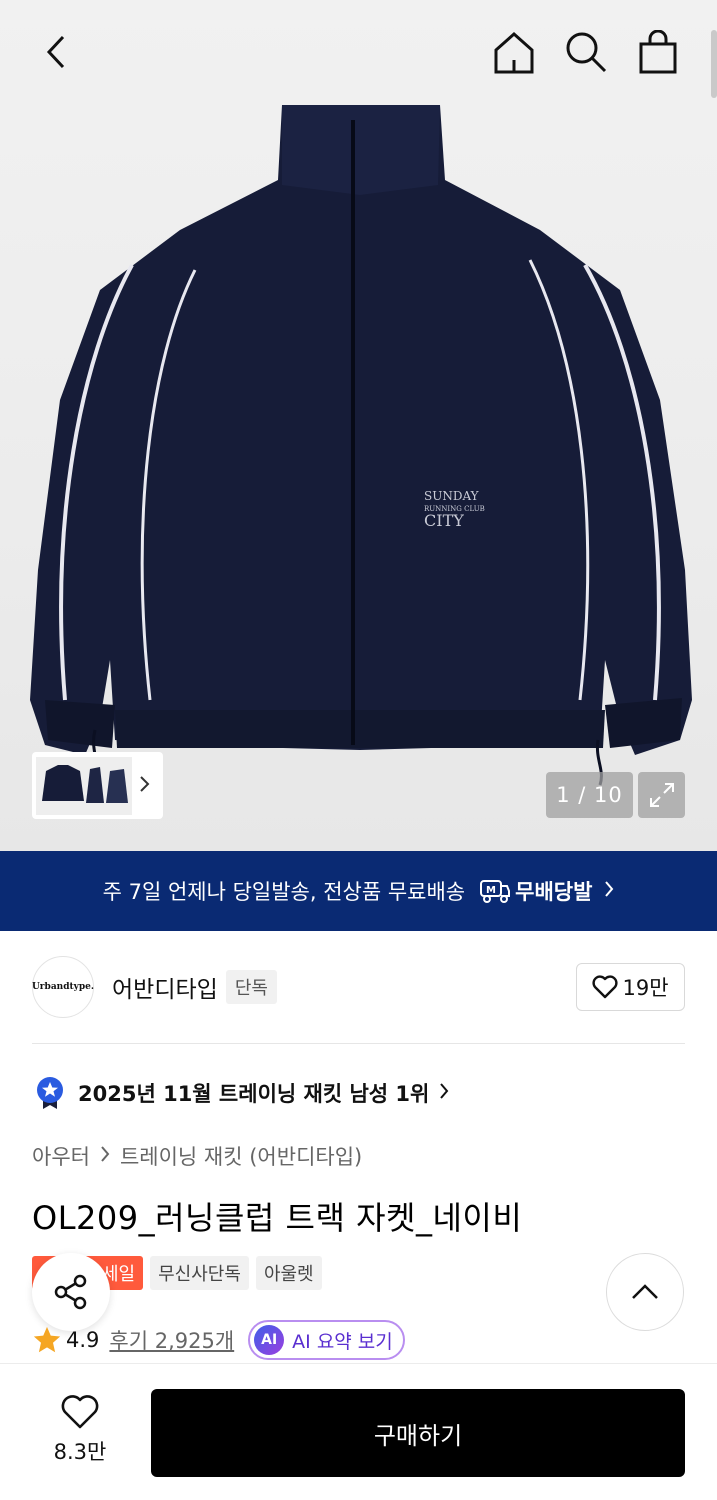 This screenshot has height=1500, width=717. I want to click on buy-button: 구매하기, so click(418, 1433).